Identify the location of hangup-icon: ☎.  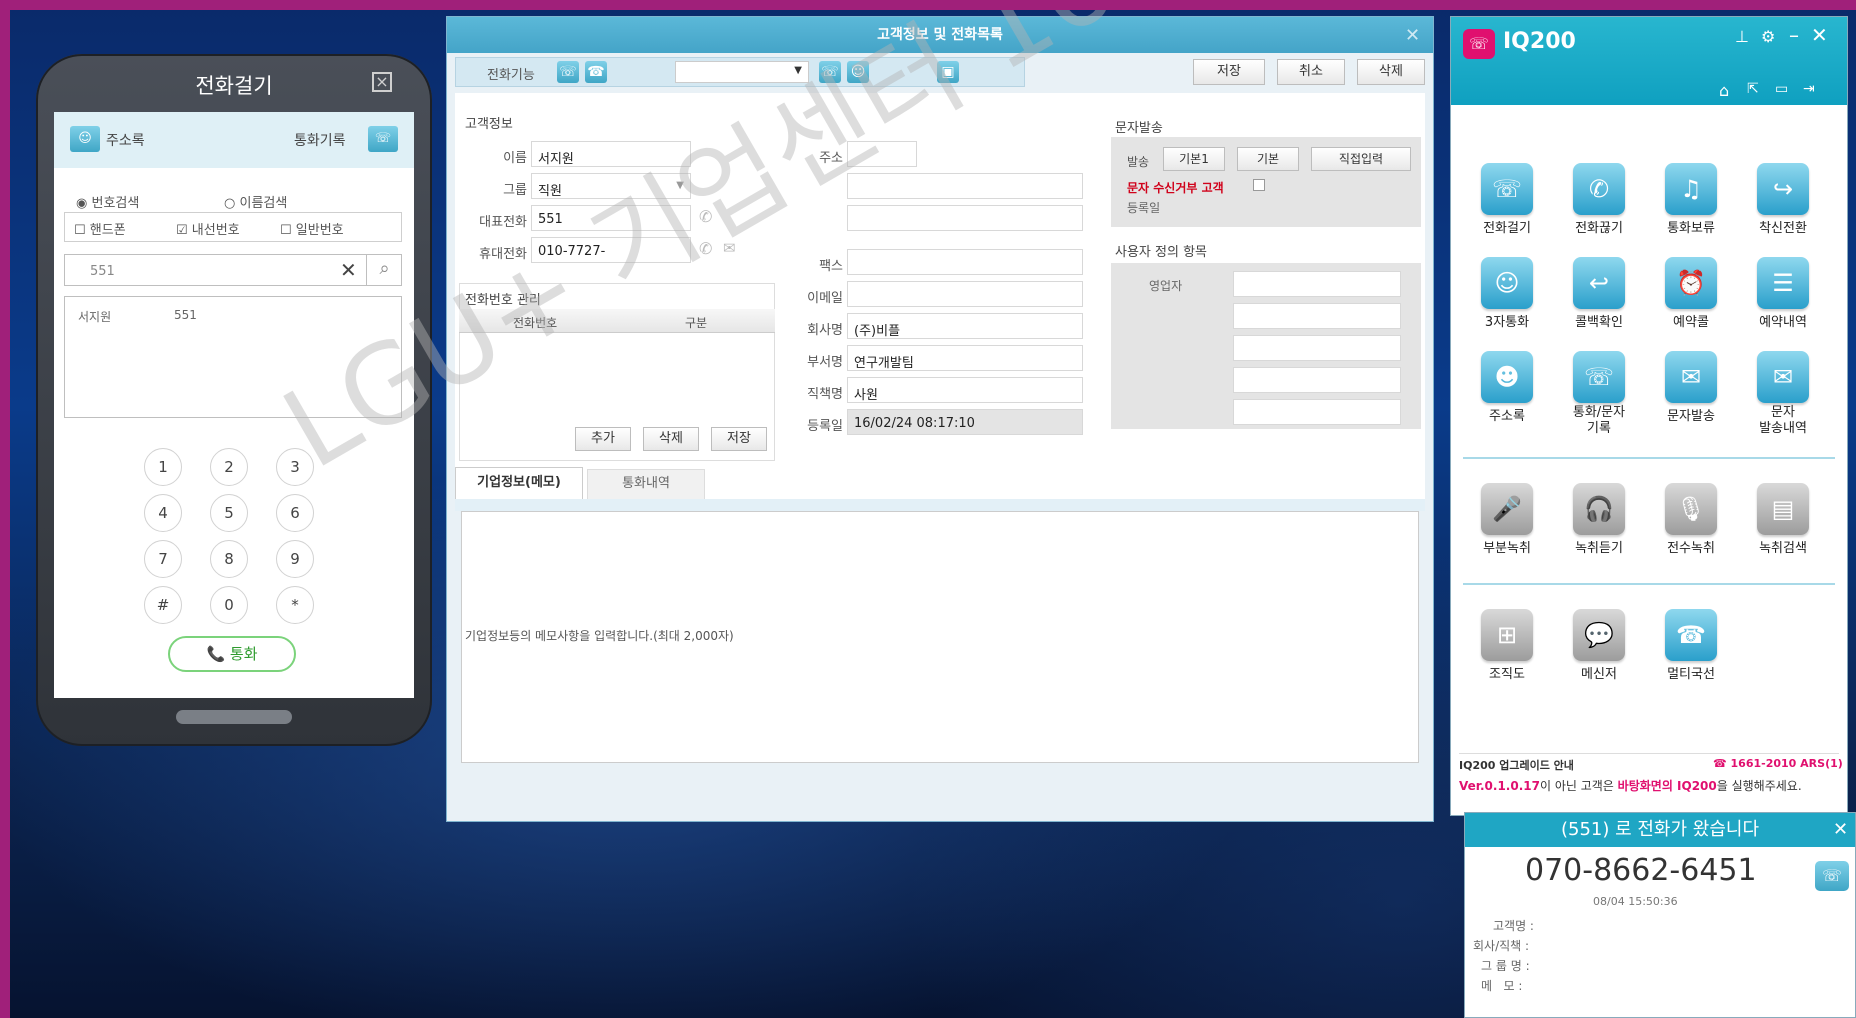
(596, 72).